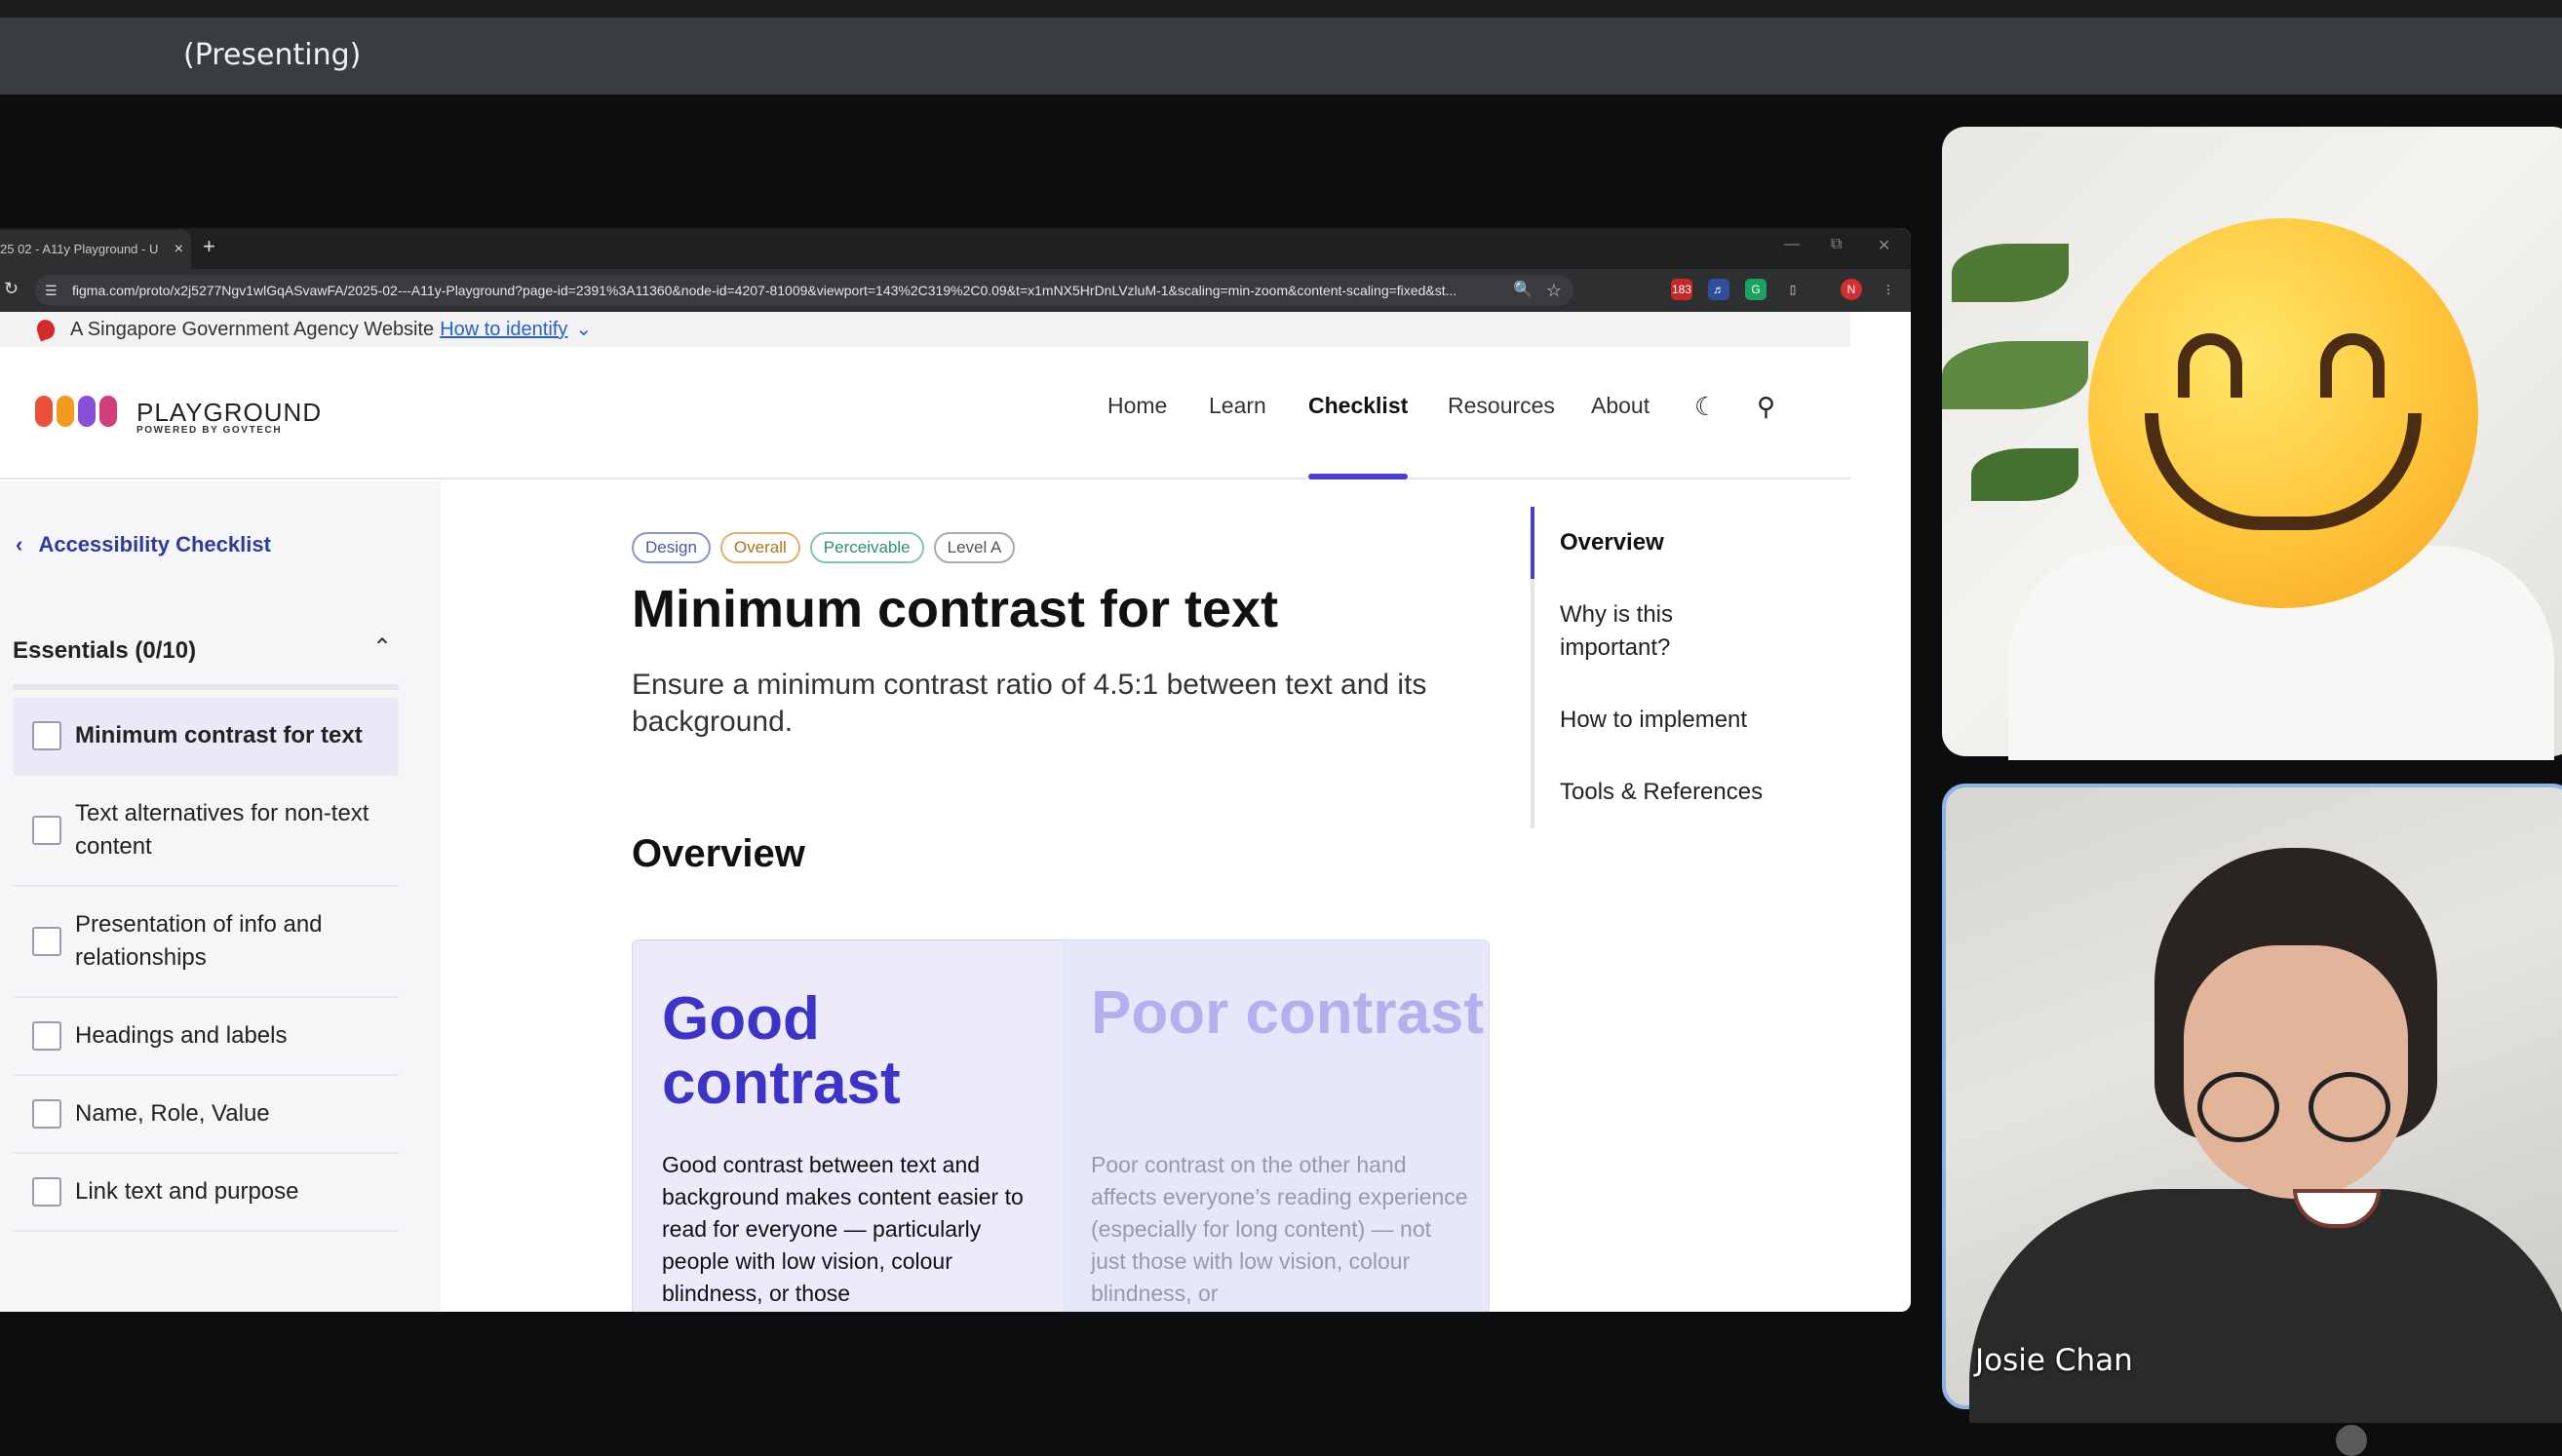  What do you see at coordinates (866, 547) in the screenshot?
I see `tag-perceivable: Perceivable` at bounding box center [866, 547].